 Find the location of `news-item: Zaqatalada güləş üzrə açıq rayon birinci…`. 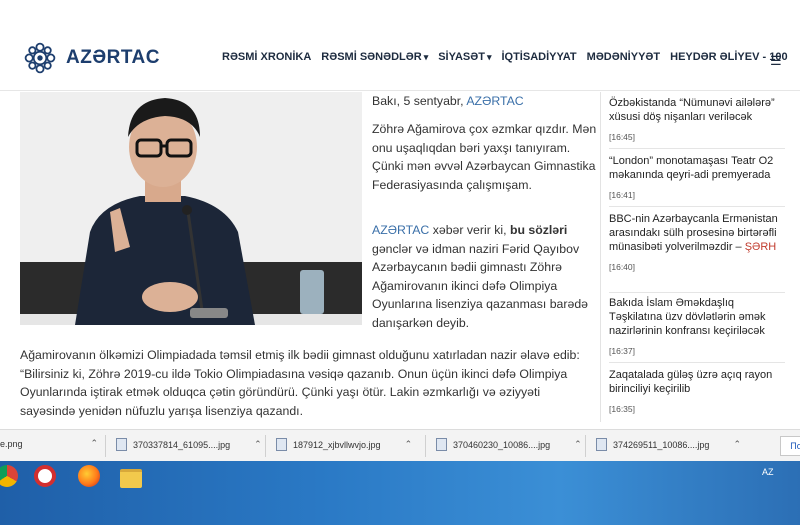

news-item: Zaqatalada güləş üzrə açıq rayon birinci… is located at coordinates (697, 392).